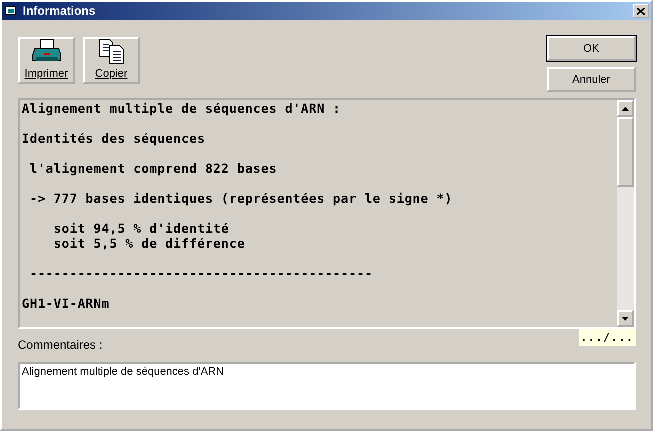  Describe the element at coordinates (149, 243) in the screenshot. I see `report-line: soit 5,5 % de différence` at that location.